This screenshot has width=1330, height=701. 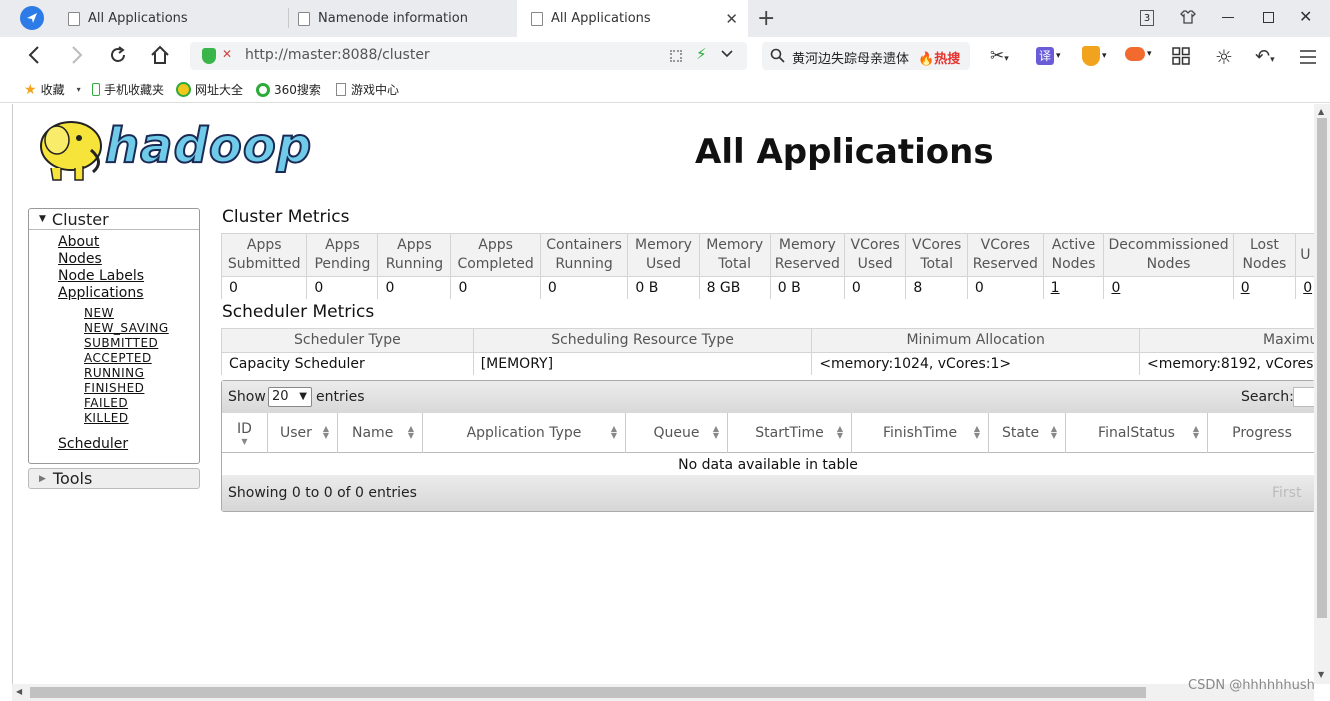 What do you see at coordinates (1137, 433) in the screenshot?
I see `col-final-status: FinalStatus ▲ ▼` at bounding box center [1137, 433].